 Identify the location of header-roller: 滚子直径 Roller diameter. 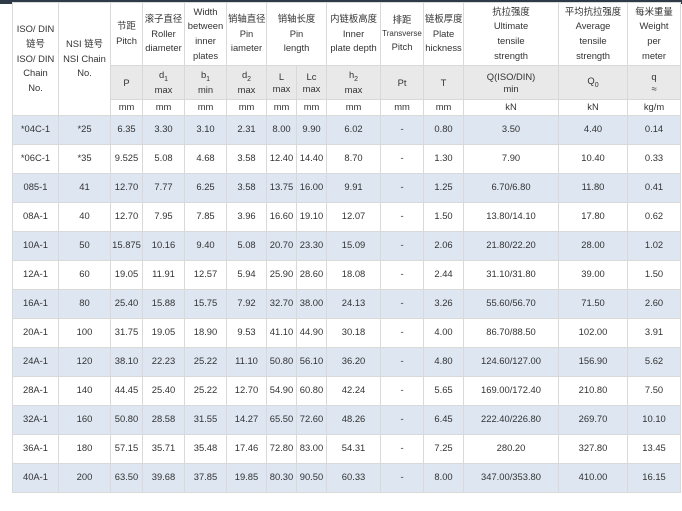
(163, 34).